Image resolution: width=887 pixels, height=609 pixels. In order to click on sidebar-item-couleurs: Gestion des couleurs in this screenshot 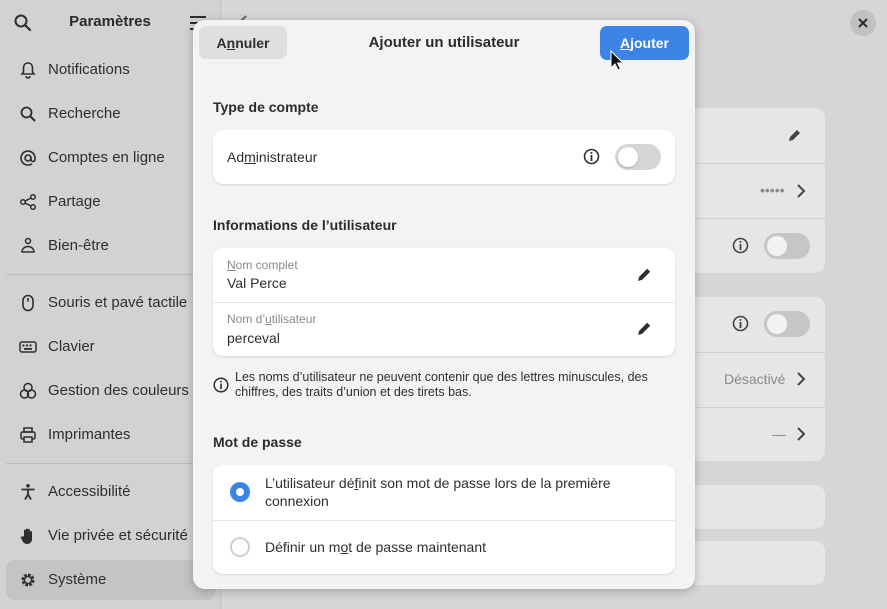, I will do `click(110, 391)`.